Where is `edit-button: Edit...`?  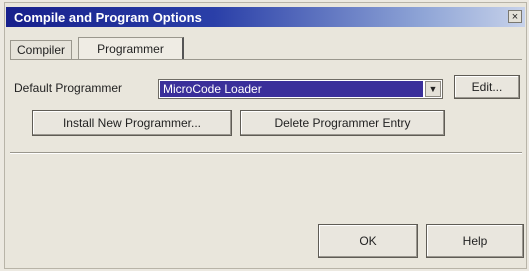
edit-button: Edit... is located at coordinates (487, 87).